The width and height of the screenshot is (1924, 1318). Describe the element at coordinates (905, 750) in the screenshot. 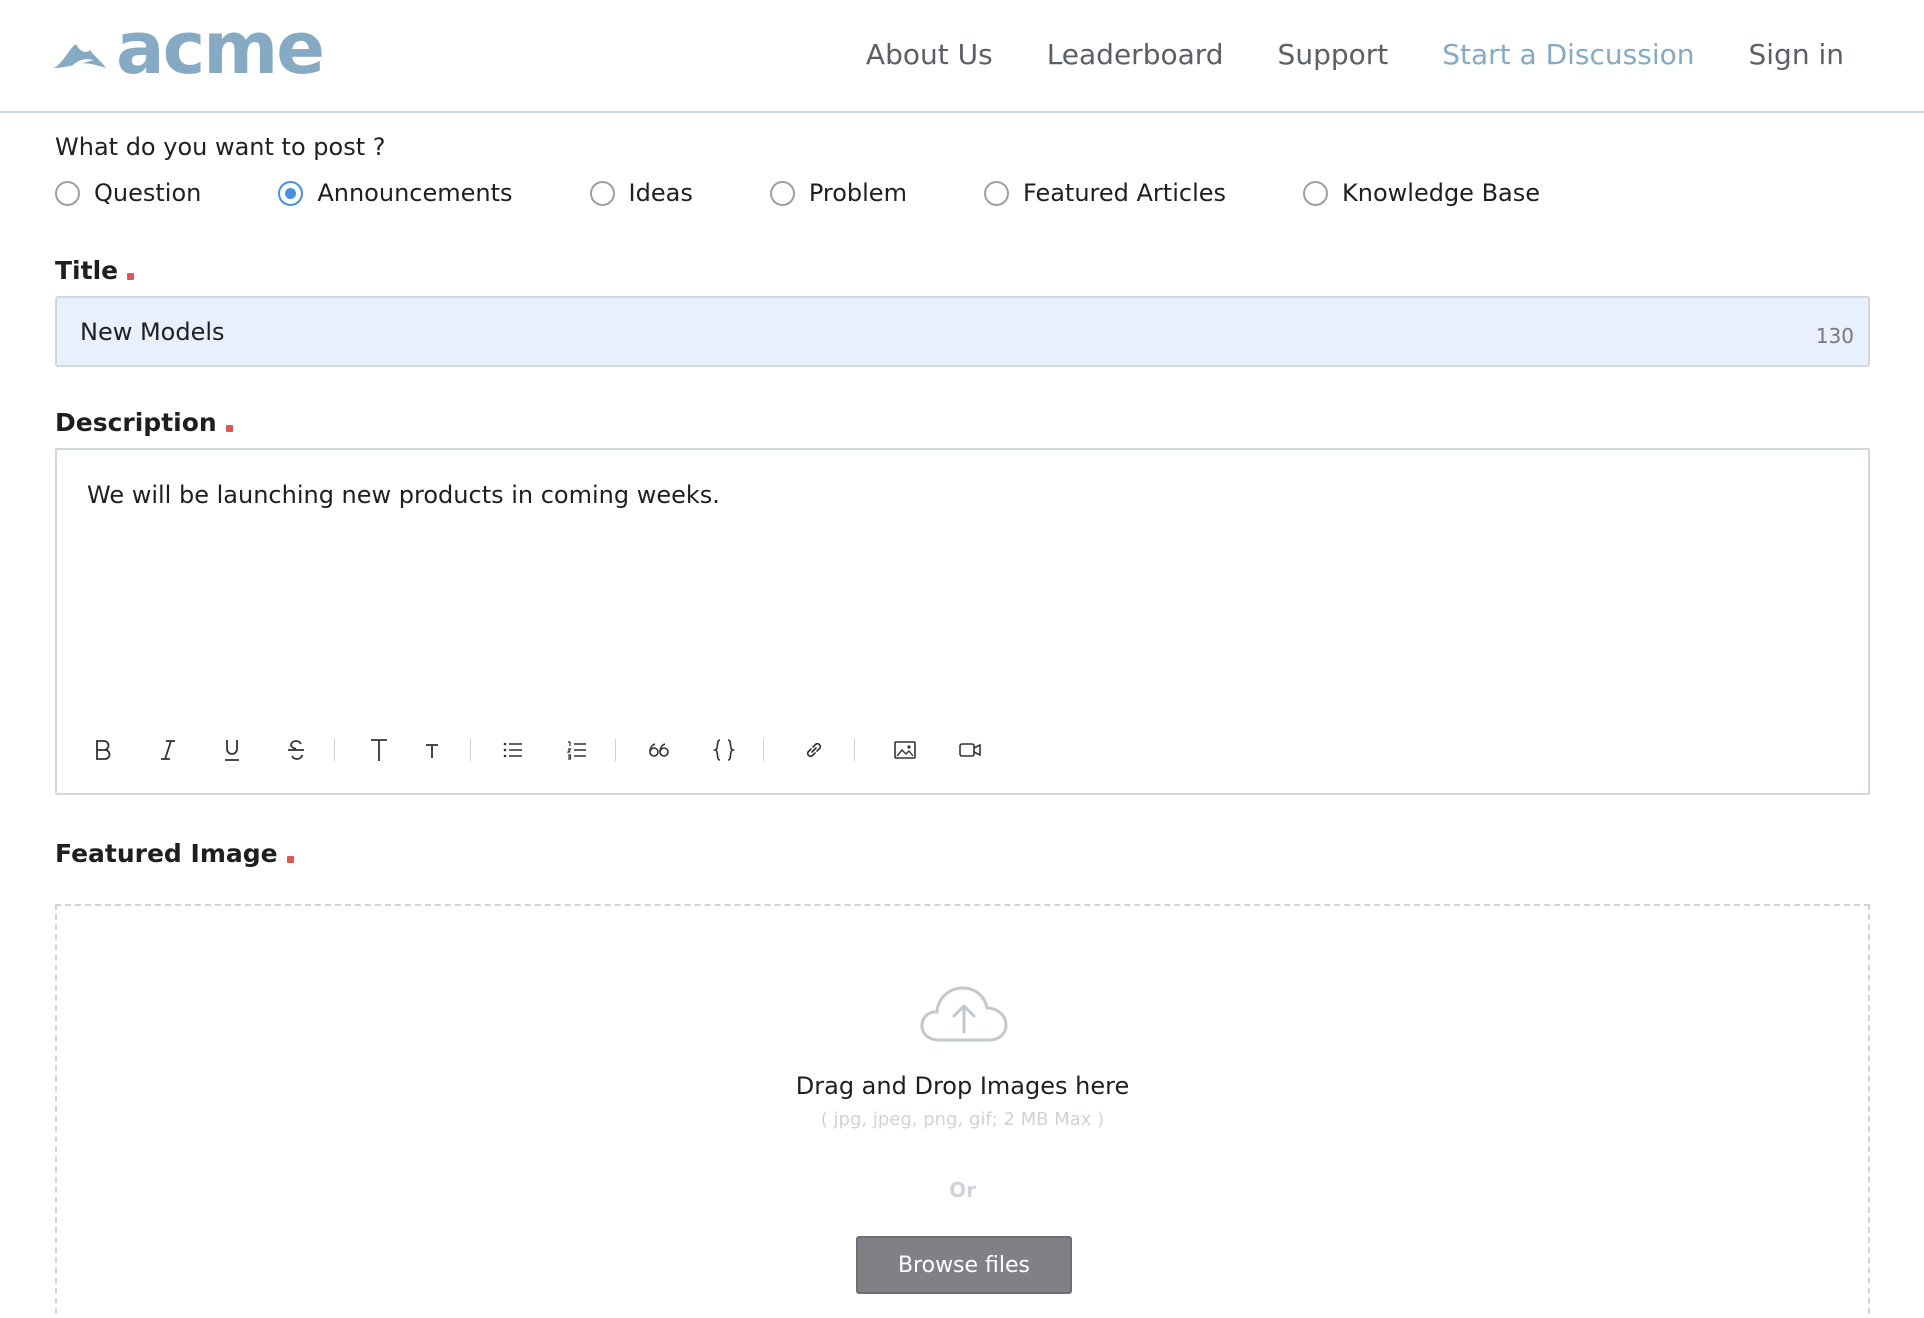

I see `image-icon` at that location.